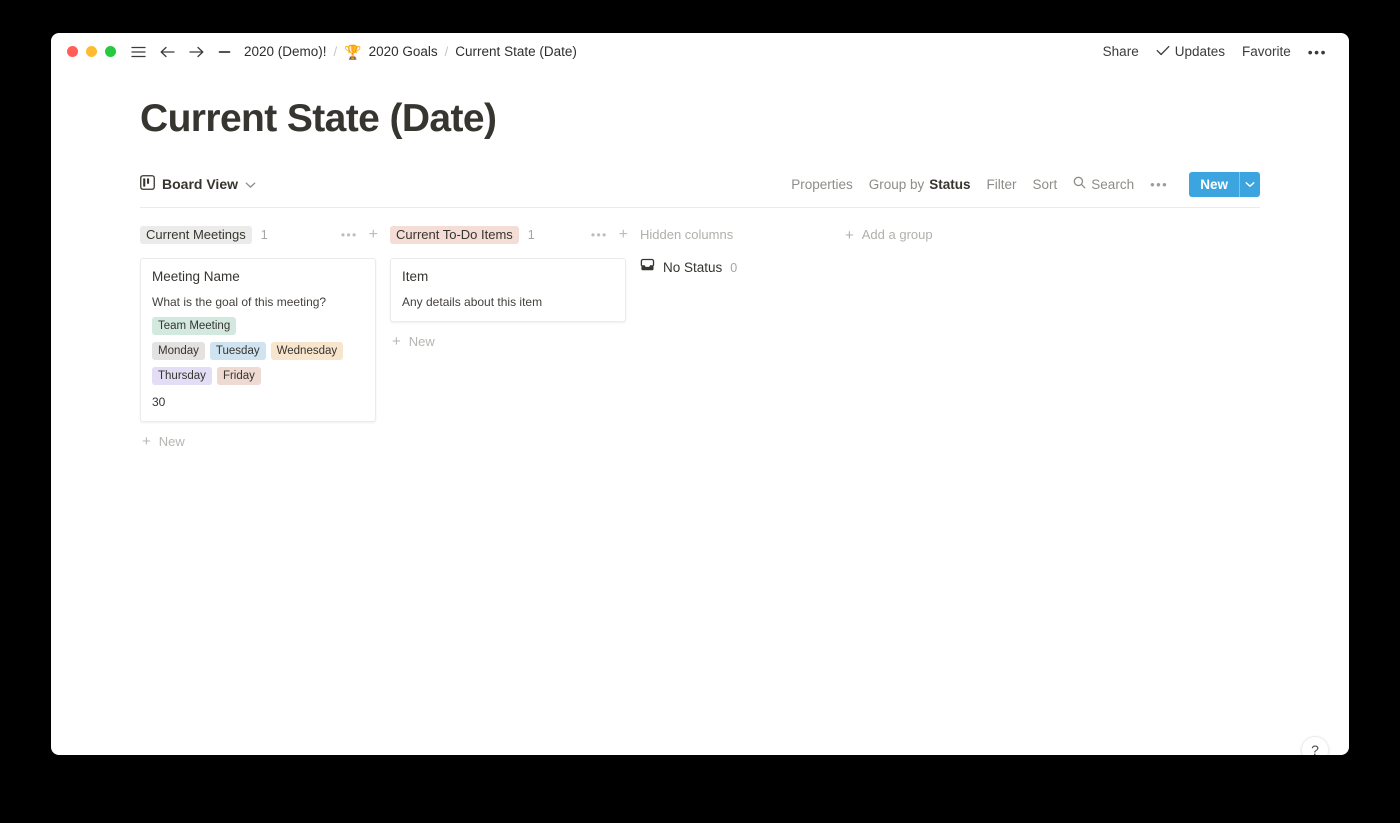  What do you see at coordinates (742, 267) in the screenshot?
I see `hidden-group-no-status: No Status 0` at bounding box center [742, 267].